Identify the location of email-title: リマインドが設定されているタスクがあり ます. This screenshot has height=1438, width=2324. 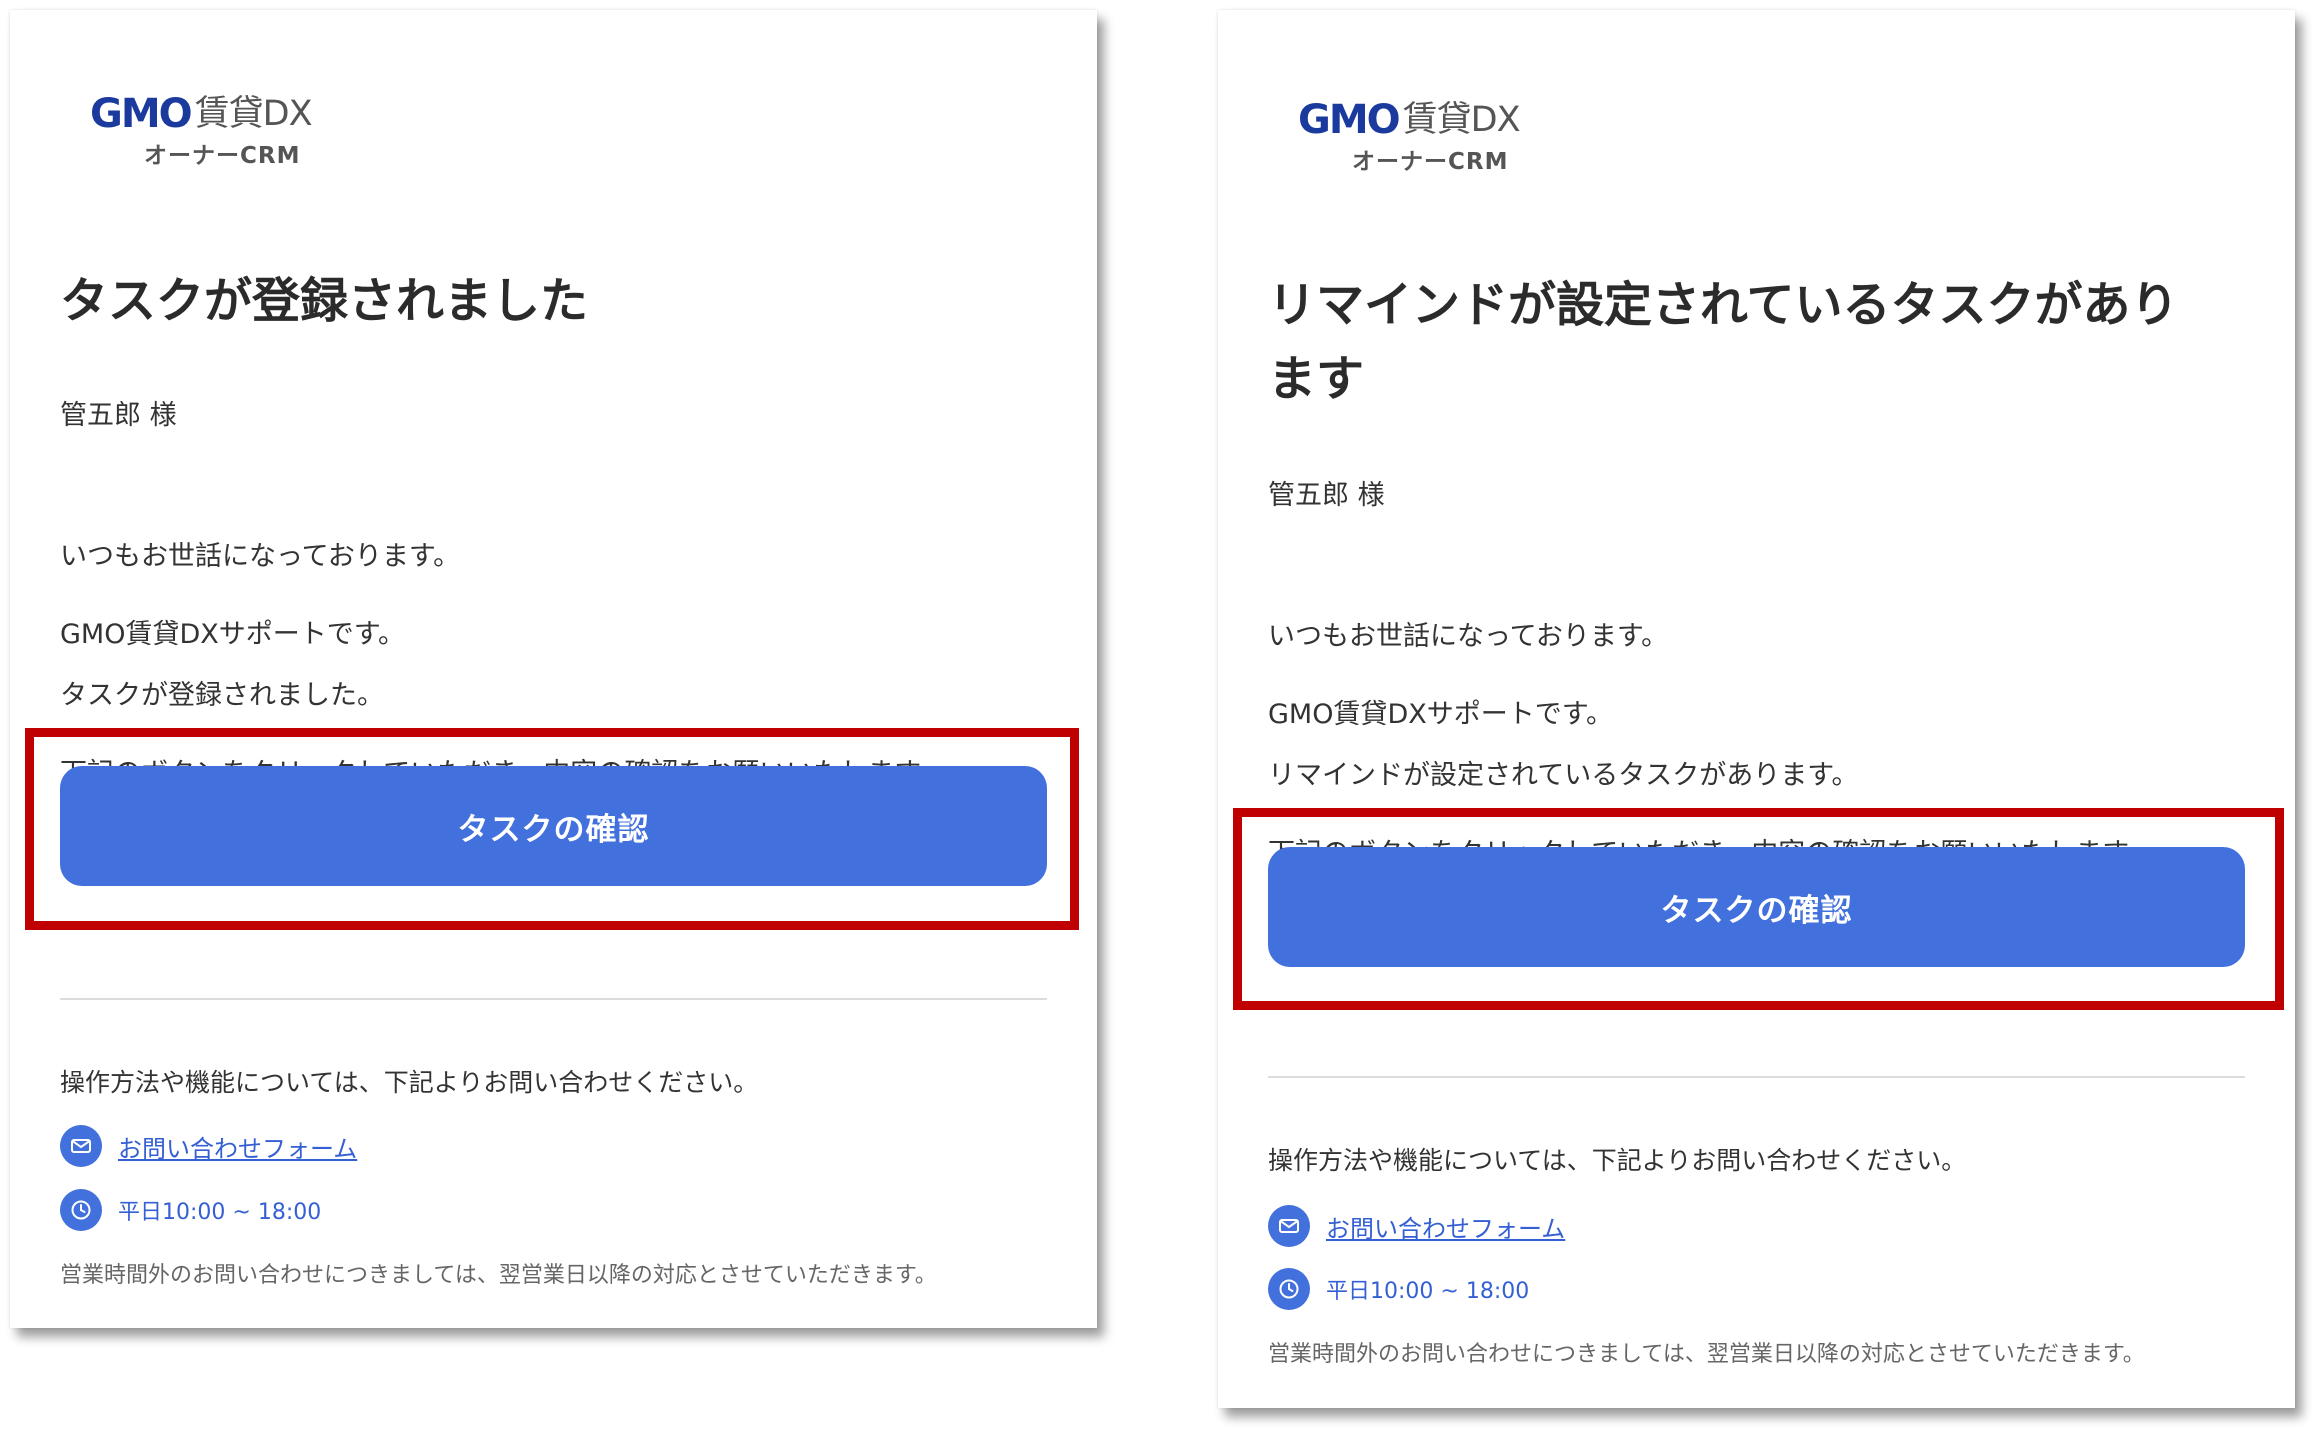
(1756, 342).